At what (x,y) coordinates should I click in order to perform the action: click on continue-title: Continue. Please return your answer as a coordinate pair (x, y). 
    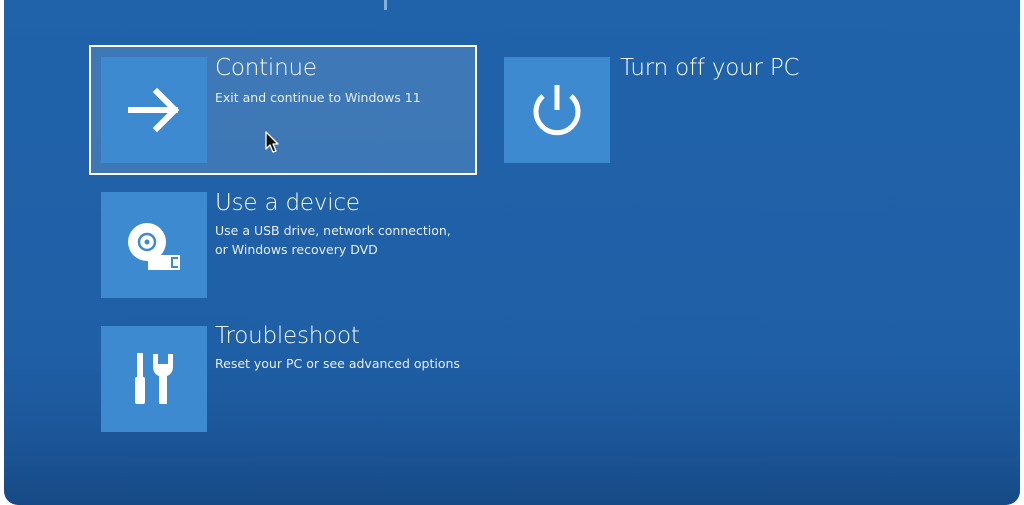
    Looking at the image, I should click on (266, 68).